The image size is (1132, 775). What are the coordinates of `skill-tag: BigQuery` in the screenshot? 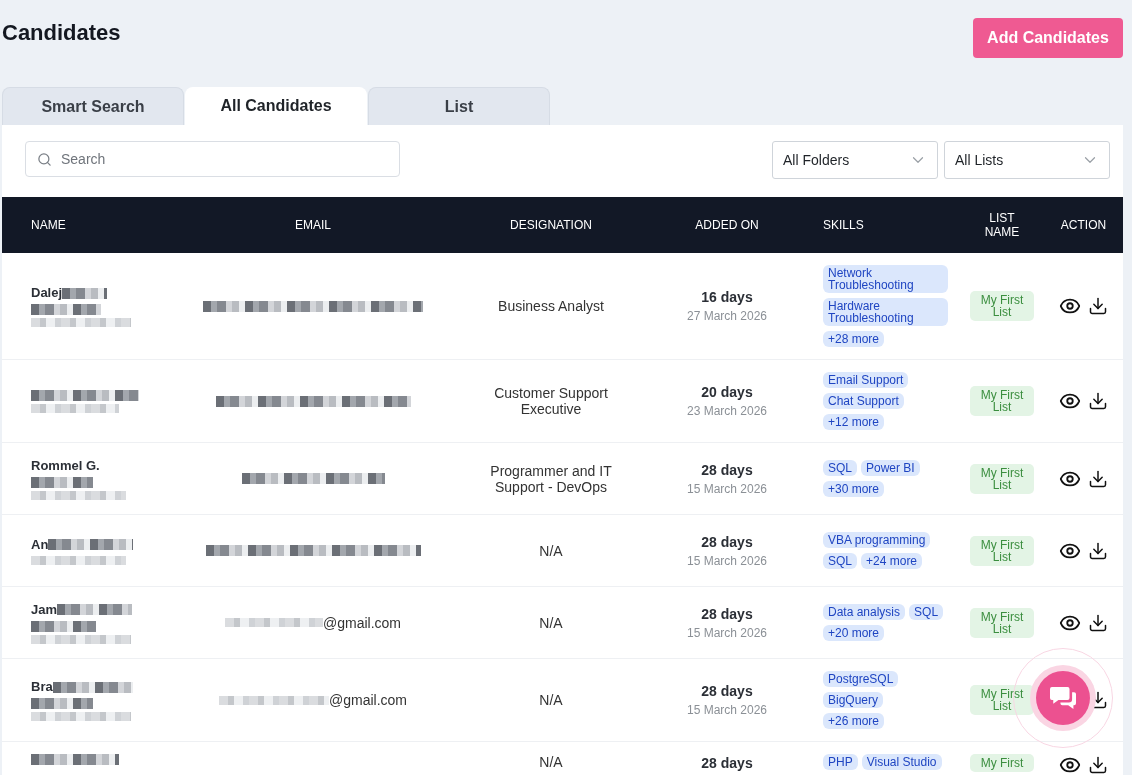 It's located at (853, 700).